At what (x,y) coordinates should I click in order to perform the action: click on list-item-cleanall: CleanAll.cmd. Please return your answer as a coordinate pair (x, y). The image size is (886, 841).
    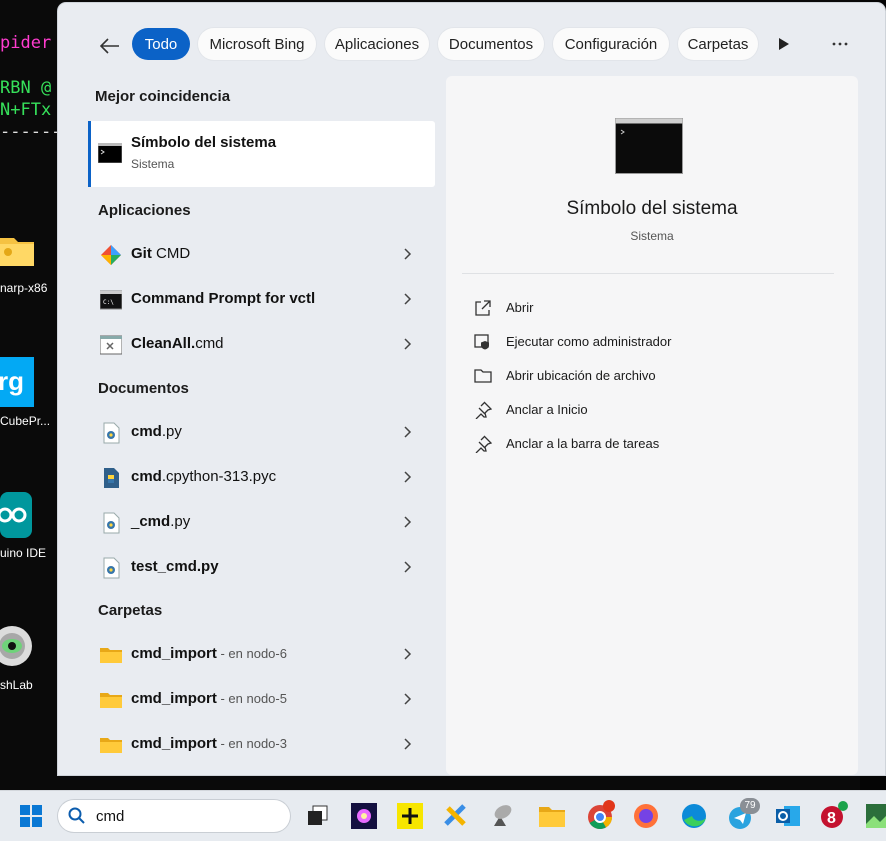
    Looking at the image, I should click on (261, 344).